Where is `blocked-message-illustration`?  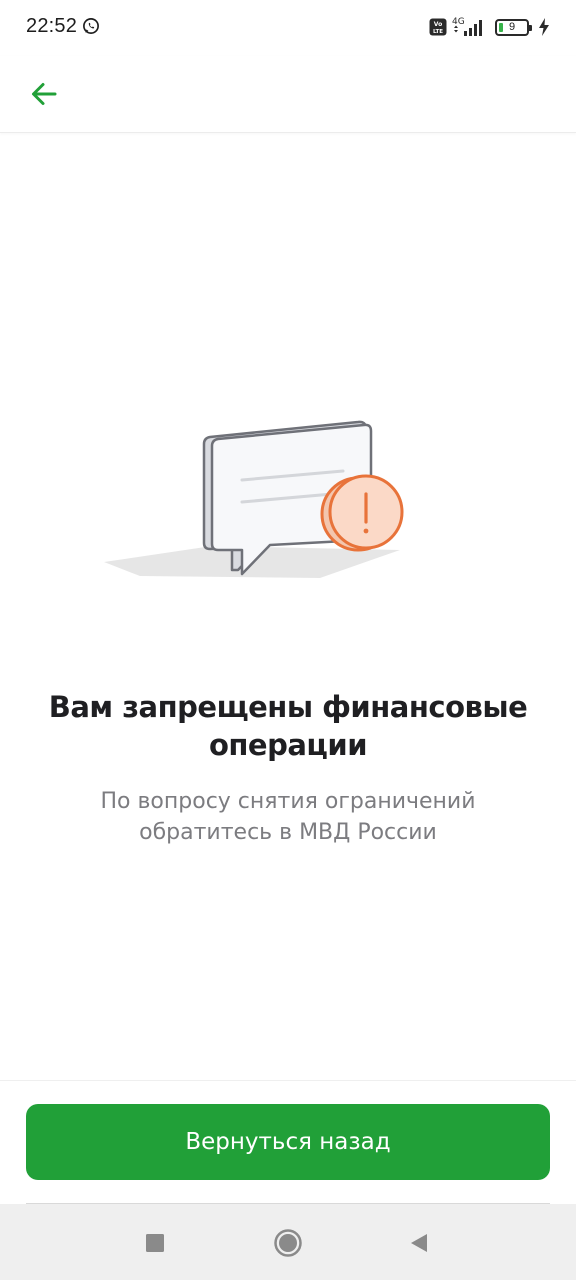 blocked-message-illustration is located at coordinates (254, 499).